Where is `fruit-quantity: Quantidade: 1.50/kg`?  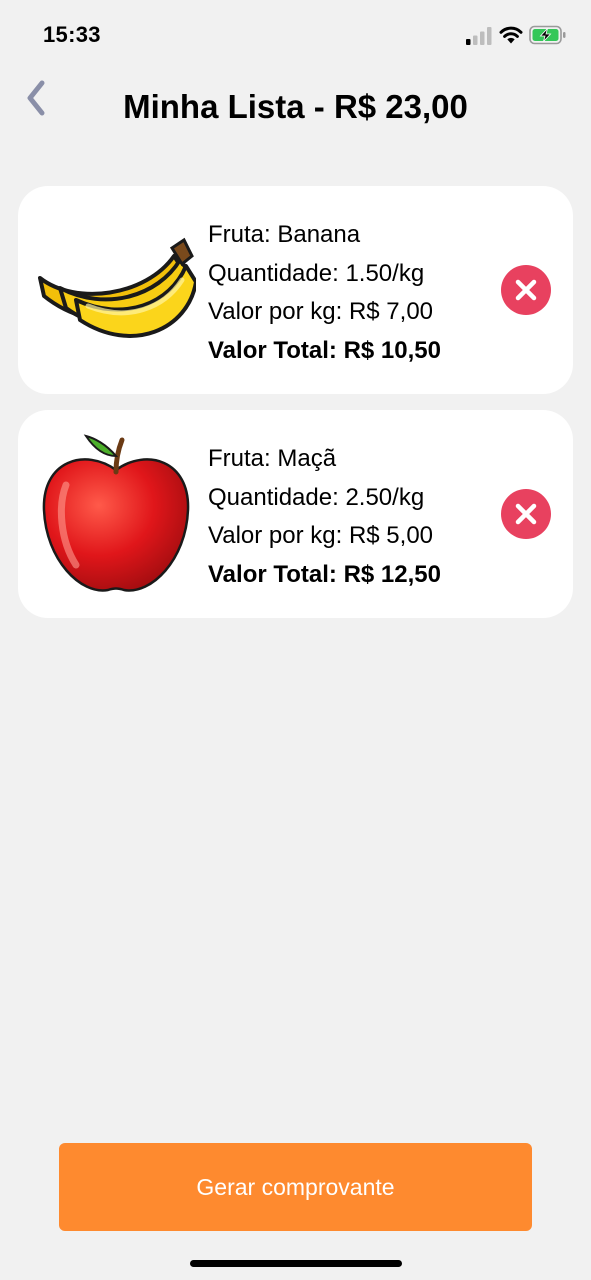
fruit-quantity: Quantidade: 1.50/kg is located at coordinates (316, 273).